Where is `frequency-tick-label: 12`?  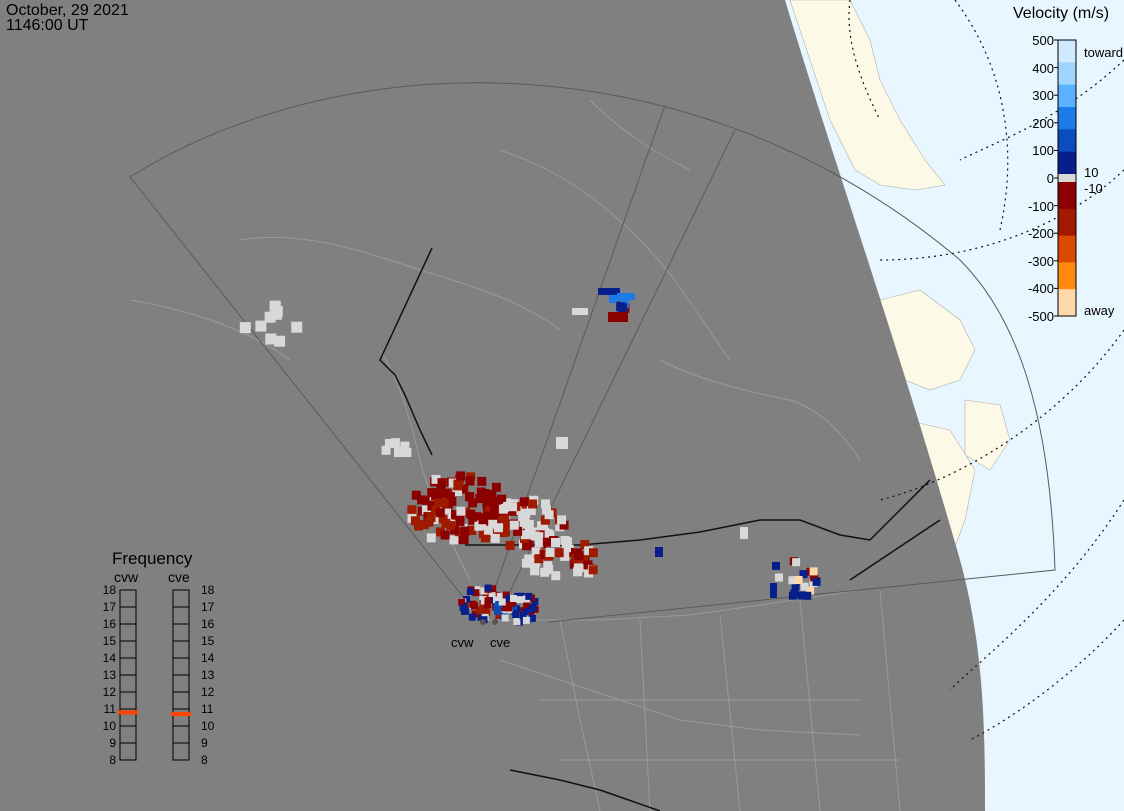
frequency-tick-label: 12 is located at coordinates (208, 692).